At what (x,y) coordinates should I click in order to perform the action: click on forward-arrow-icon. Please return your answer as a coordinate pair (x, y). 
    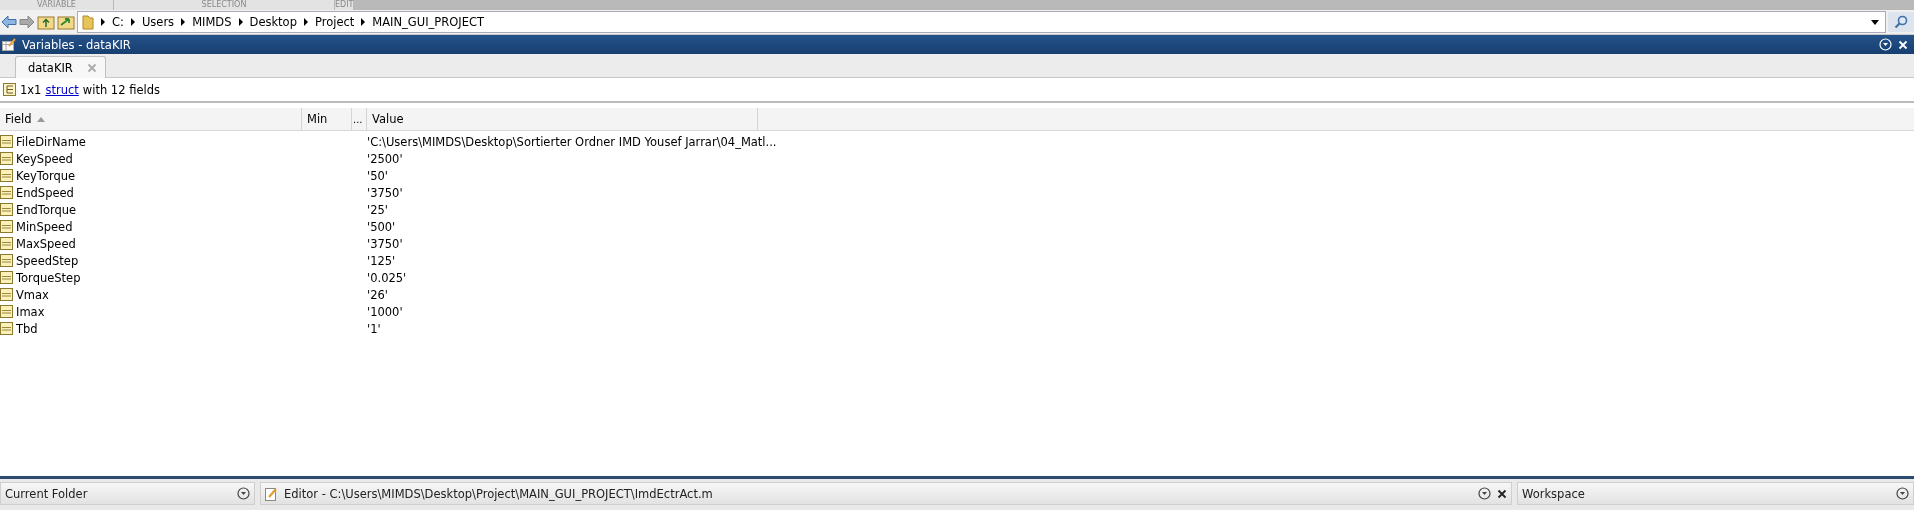
    Looking at the image, I should click on (27, 22).